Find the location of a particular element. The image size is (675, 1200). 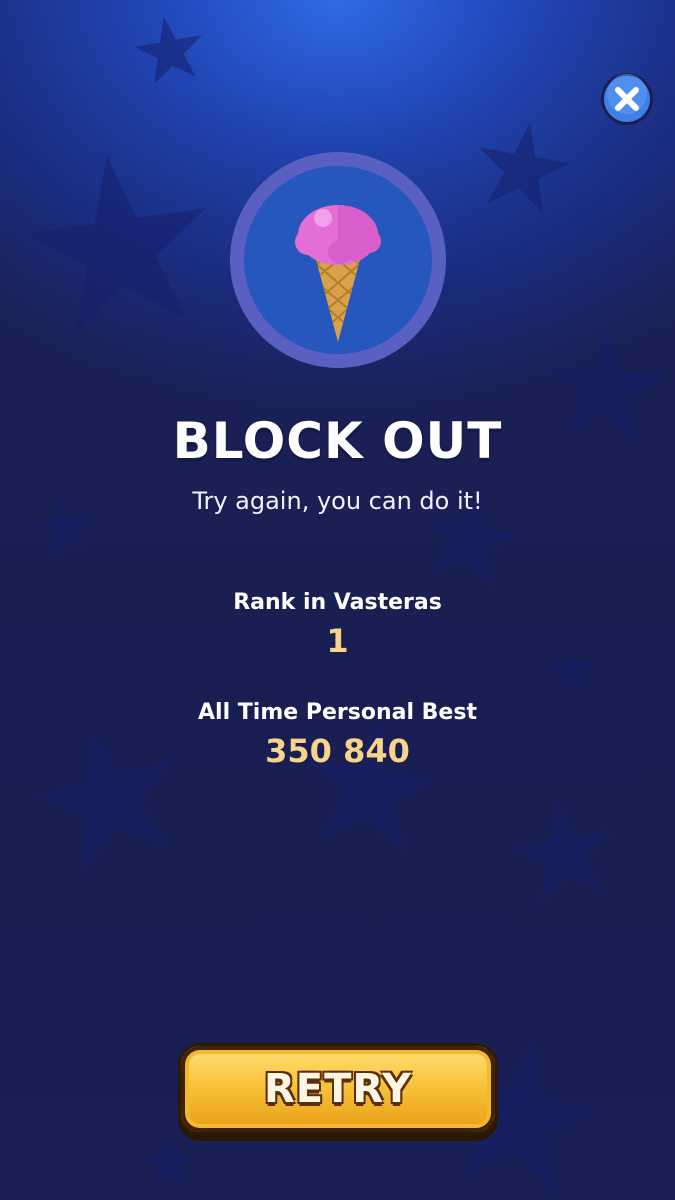

close-button is located at coordinates (627, 99).